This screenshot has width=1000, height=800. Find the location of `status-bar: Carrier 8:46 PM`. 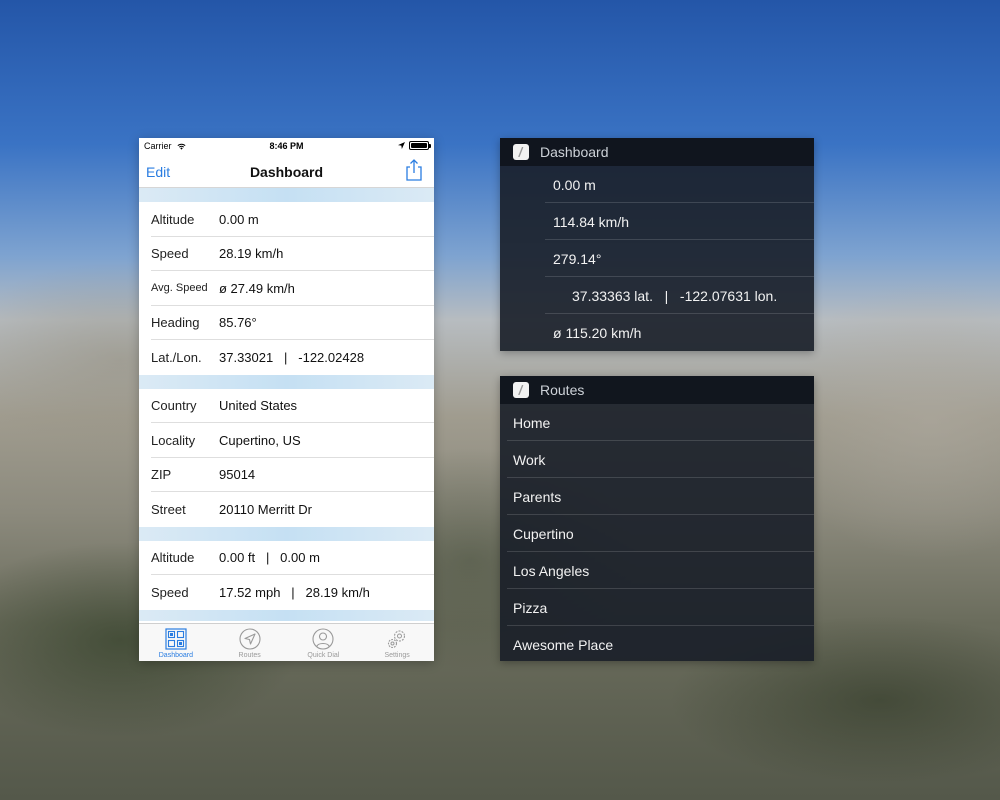

status-bar: Carrier 8:46 PM is located at coordinates (286, 146).